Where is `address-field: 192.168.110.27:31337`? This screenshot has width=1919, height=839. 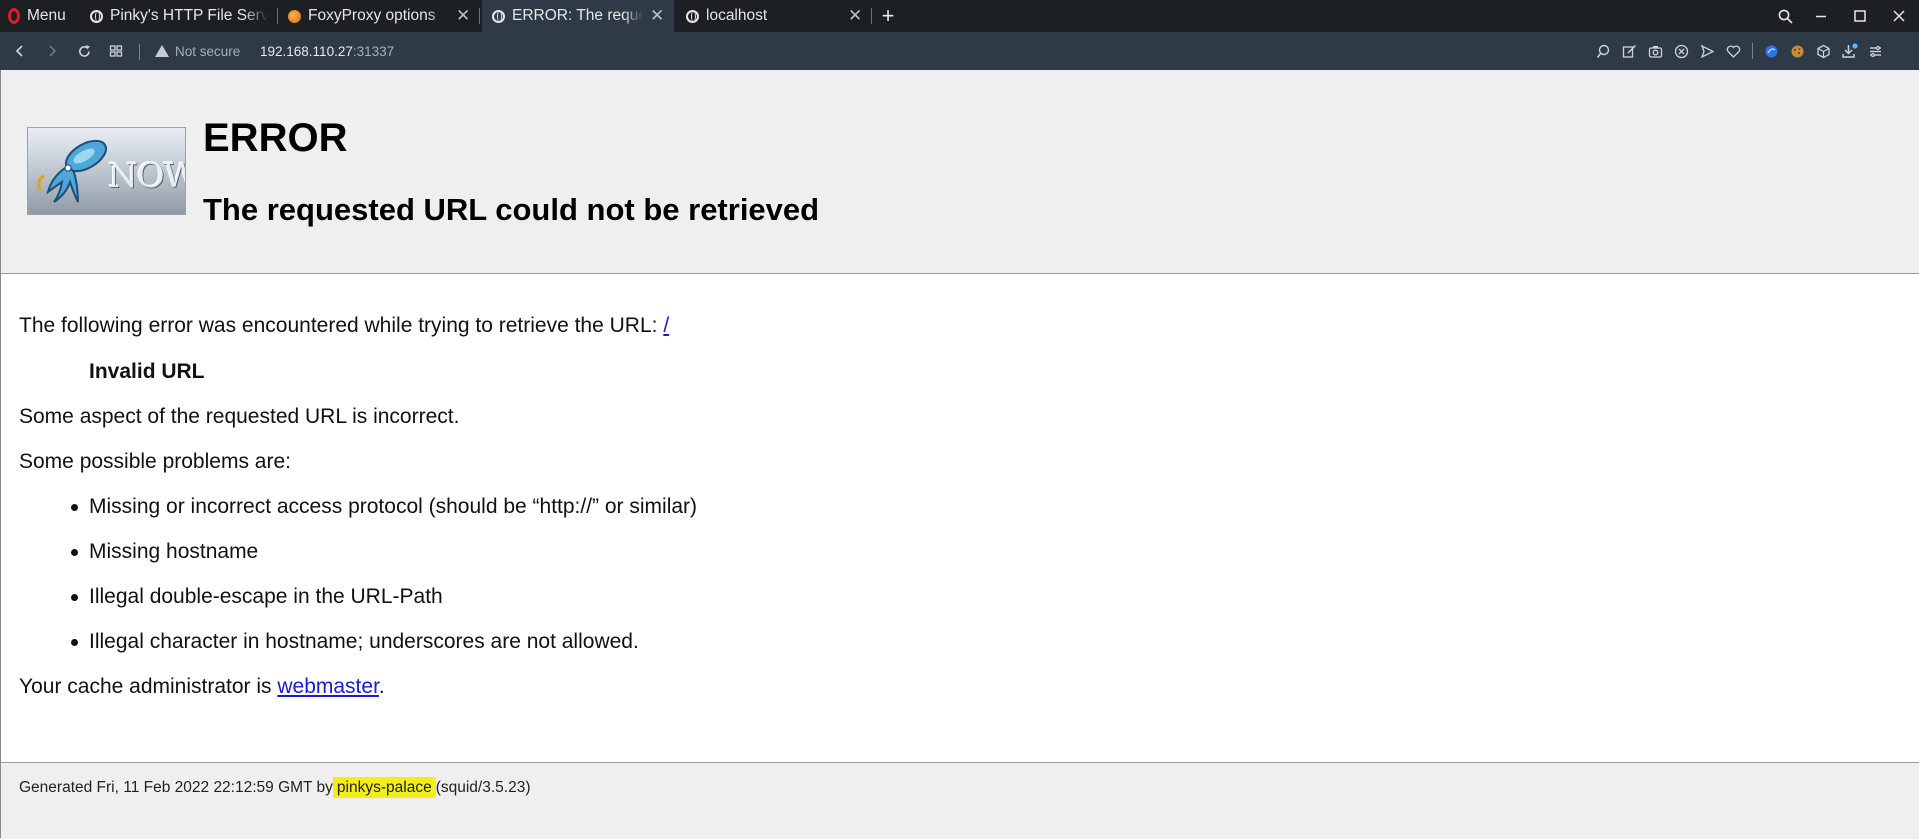 address-field: 192.168.110.27:31337 is located at coordinates (327, 51).